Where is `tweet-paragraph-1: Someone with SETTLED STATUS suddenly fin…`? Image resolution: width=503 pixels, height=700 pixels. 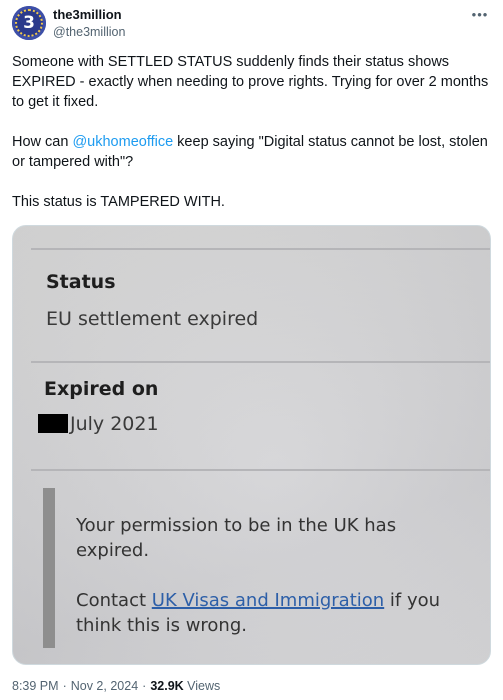
tweet-paragraph-1: Someone with SETTLED STATUS suddenly fin… is located at coordinates (250, 82).